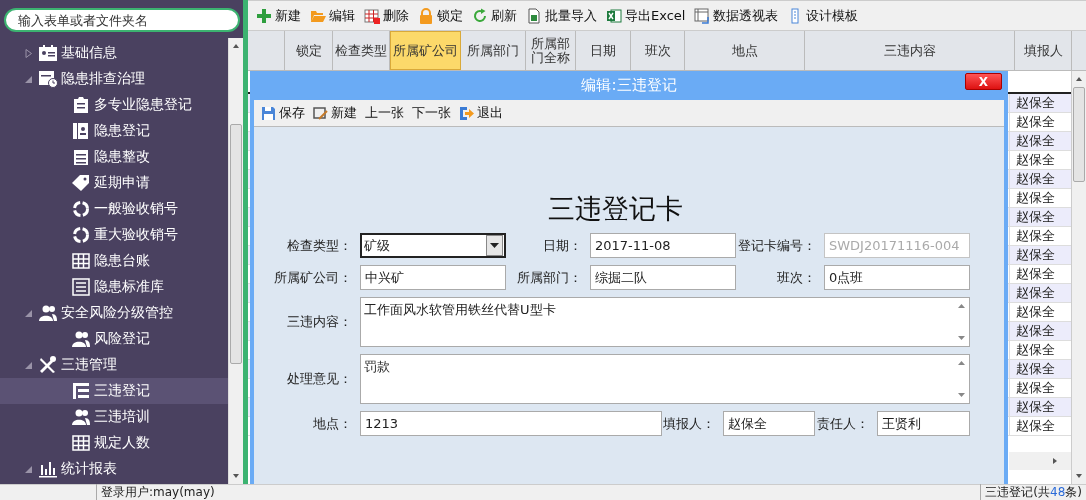 The height and width of the screenshot is (500, 1086). What do you see at coordinates (431, 113) in the screenshot?
I see `toolbar-button: 下一张` at bounding box center [431, 113].